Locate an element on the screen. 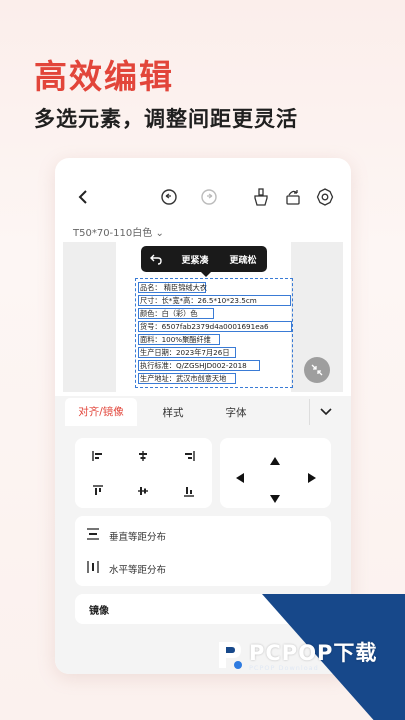  align-right-icon is located at coordinates (189, 455).